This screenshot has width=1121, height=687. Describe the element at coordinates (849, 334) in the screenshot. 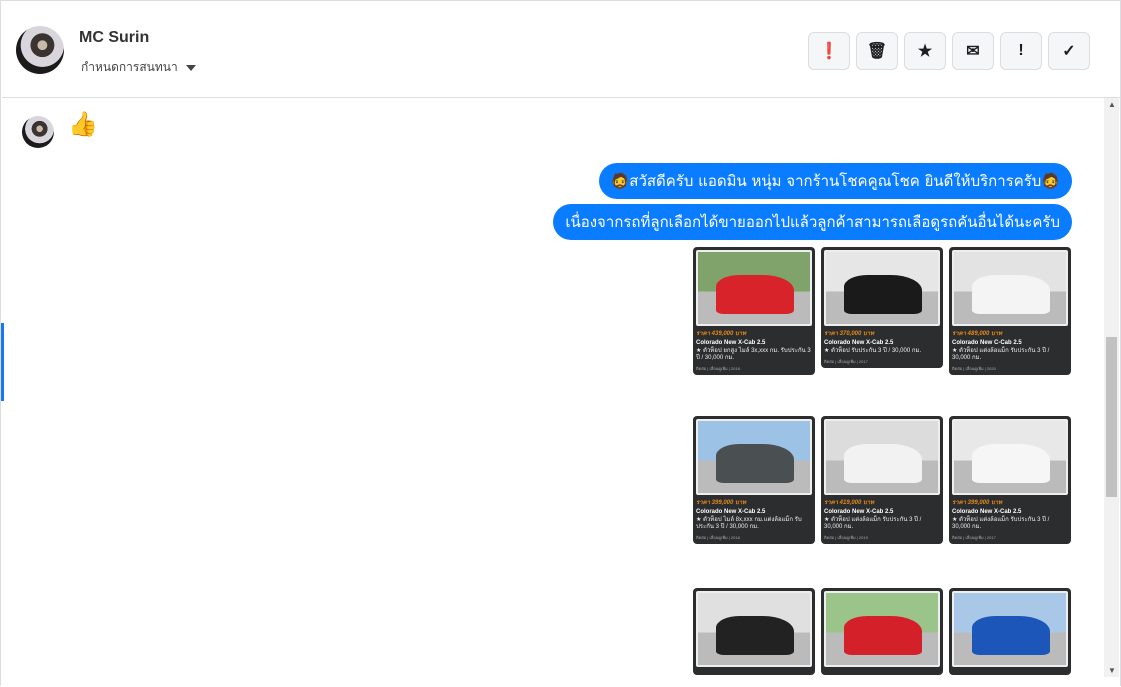

I see `card-price: ราคา 370,000 บาท` at that location.